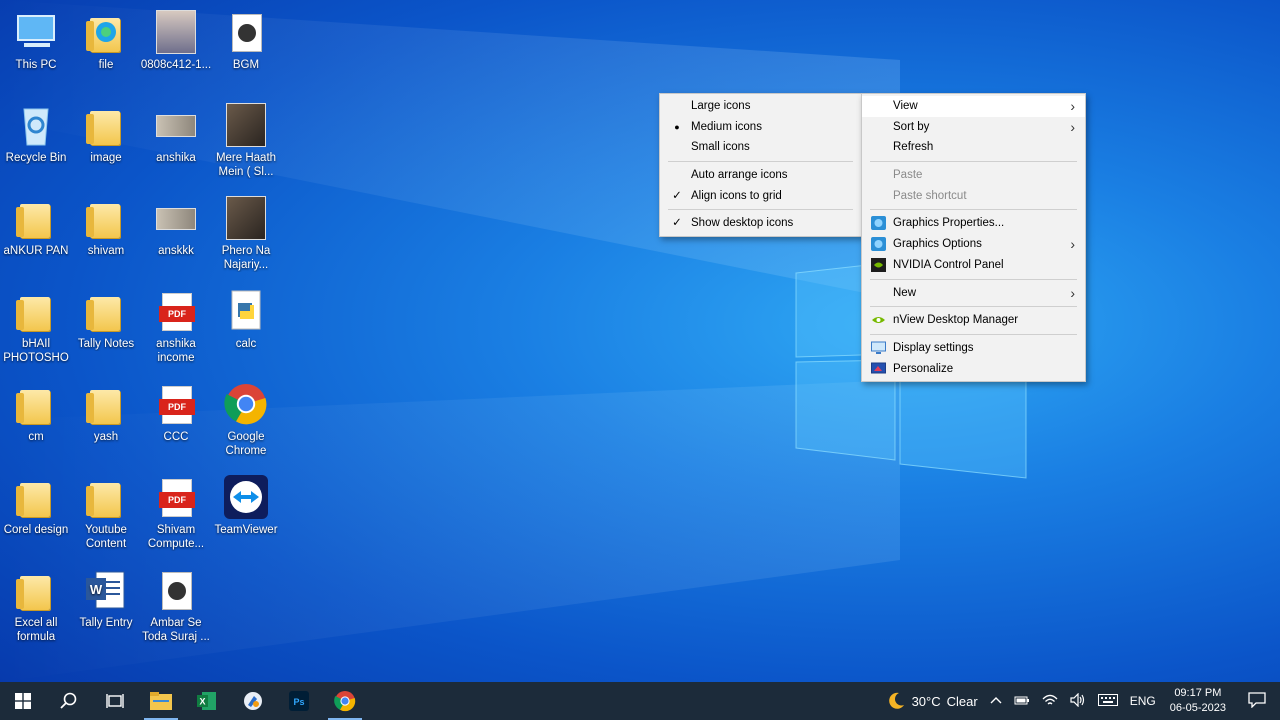 Image resolution: width=1280 pixels, height=720 pixels. What do you see at coordinates (176, 437) in the screenshot?
I see `desktop-icon-label: CCC` at bounding box center [176, 437].